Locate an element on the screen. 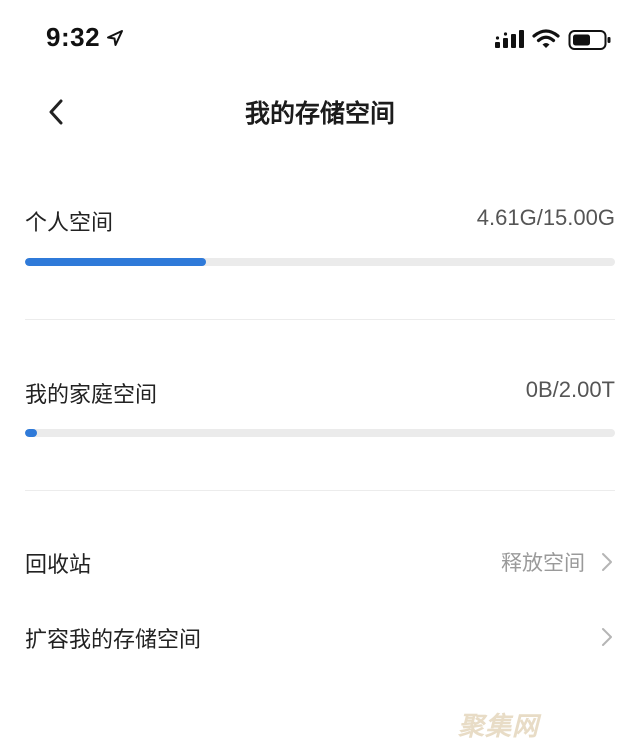 The width and height of the screenshot is (640, 747). family-space-progress-fill is located at coordinates (31, 433).